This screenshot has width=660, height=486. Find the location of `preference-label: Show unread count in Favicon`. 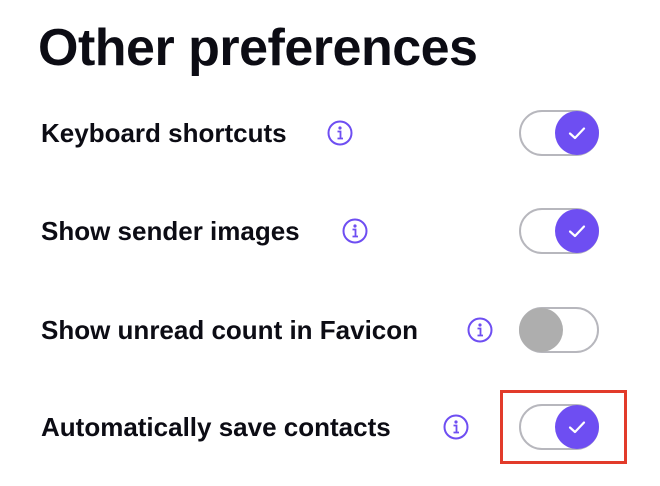

preference-label: Show unread count in Favicon is located at coordinates (230, 330).